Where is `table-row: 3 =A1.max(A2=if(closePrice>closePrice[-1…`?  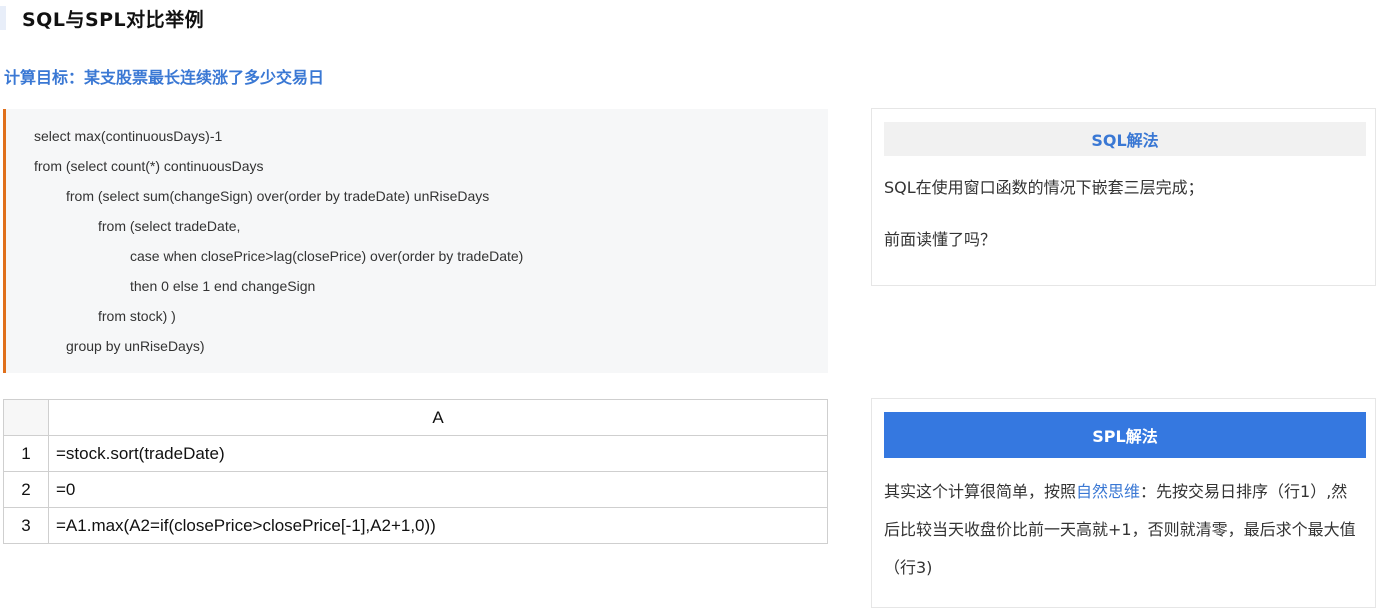
table-row: 3 =A1.max(A2=if(closePrice>closePrice[-1… is located at coordinates (415, 525).